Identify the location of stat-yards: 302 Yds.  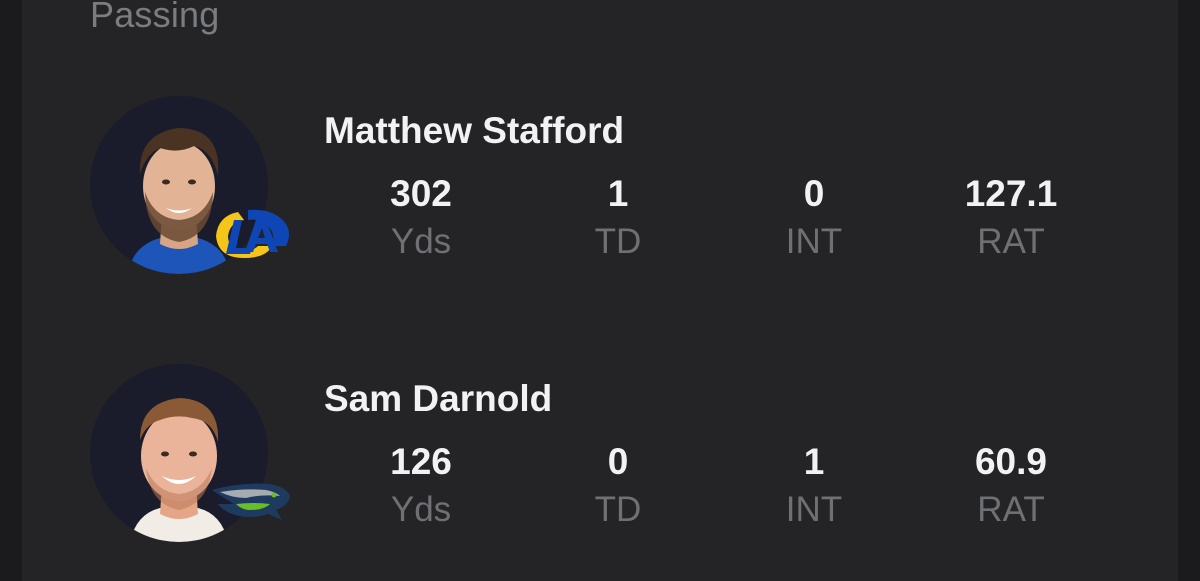
(421, 218).